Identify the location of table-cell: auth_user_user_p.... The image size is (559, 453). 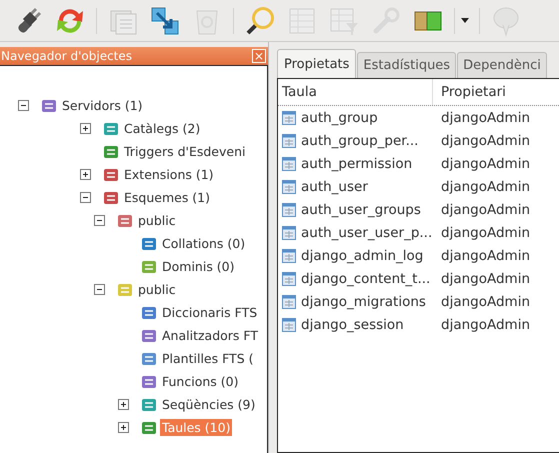
(366, 232).